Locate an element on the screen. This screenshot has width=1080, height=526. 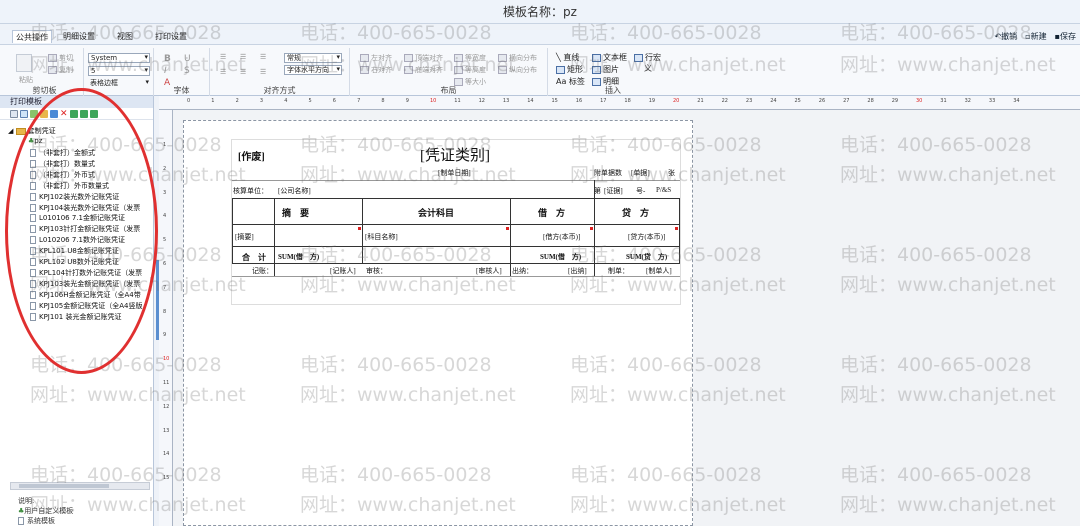
page-format-field: P/&S is located at coordinates (663, 190).